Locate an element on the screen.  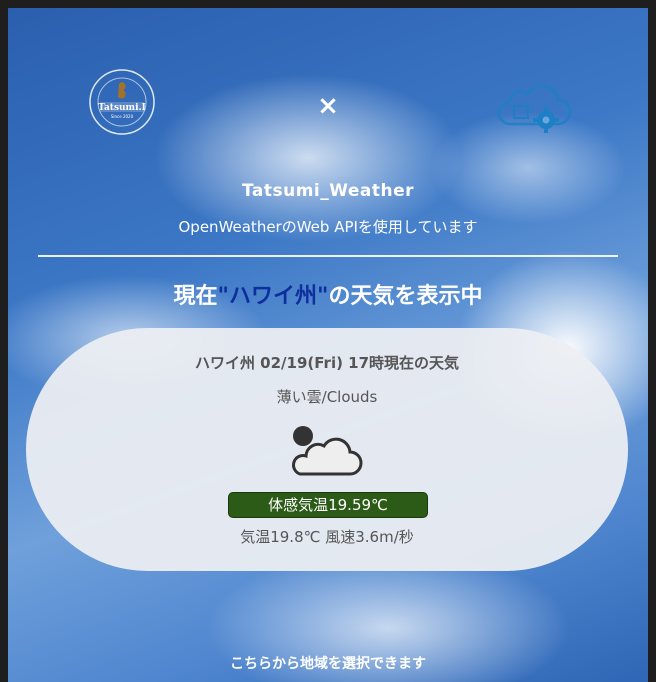
feels-like-badge: 体感気温19.59℃ is located at coordinates (328, 505).